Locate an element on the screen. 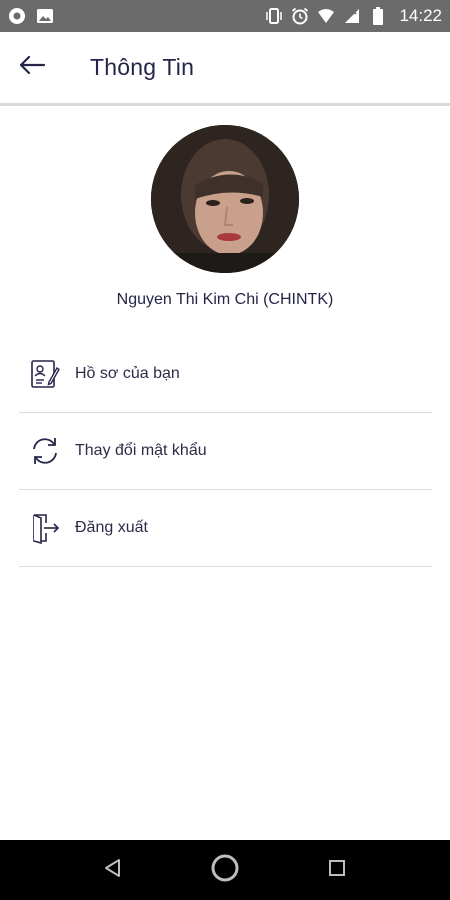  app-bar: Thông Tin is located at coordinates (225, 69).